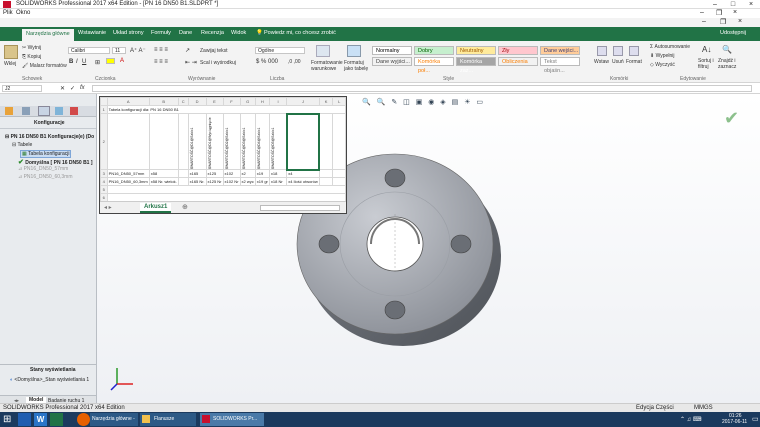 The height and width of the screenshot is (427, 760). I want to click on horizontal-scrollbar, so click(300, 208).